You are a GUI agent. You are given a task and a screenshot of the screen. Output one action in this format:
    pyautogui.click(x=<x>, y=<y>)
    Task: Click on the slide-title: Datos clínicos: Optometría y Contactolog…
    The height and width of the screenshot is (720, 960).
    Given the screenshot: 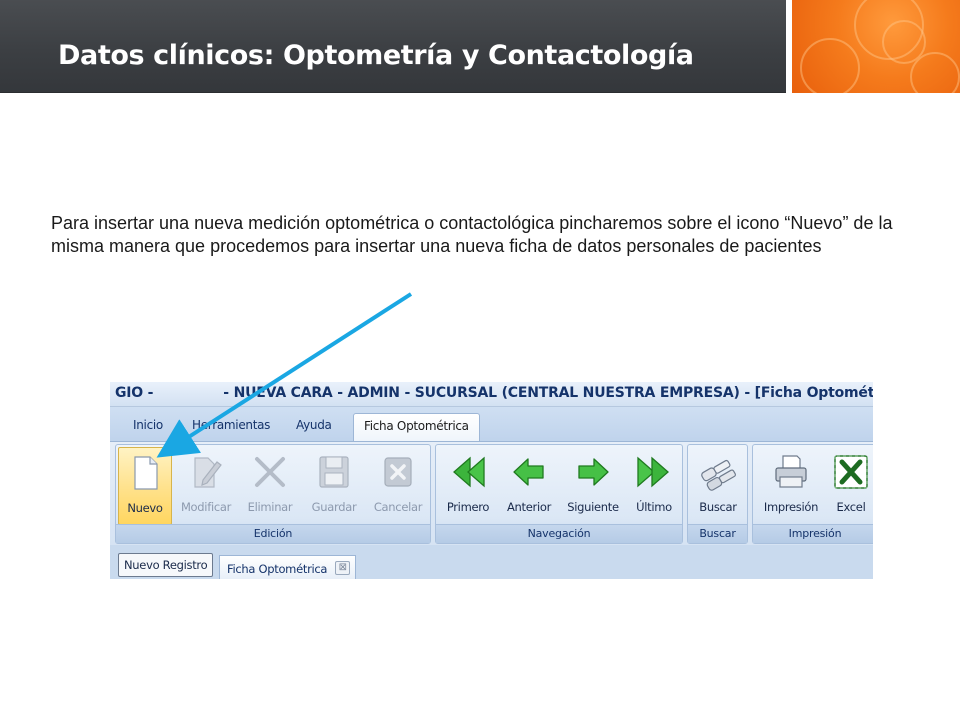 What is the action you would take?
    pyautogui.click(x=376, y=55)
    